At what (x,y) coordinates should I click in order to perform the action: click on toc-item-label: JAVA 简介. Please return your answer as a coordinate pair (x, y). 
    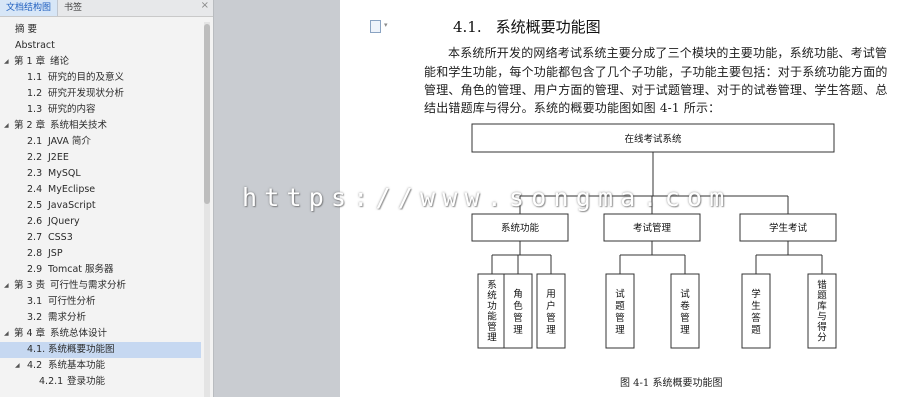
    Looking at the image, I should click on (69, 141).